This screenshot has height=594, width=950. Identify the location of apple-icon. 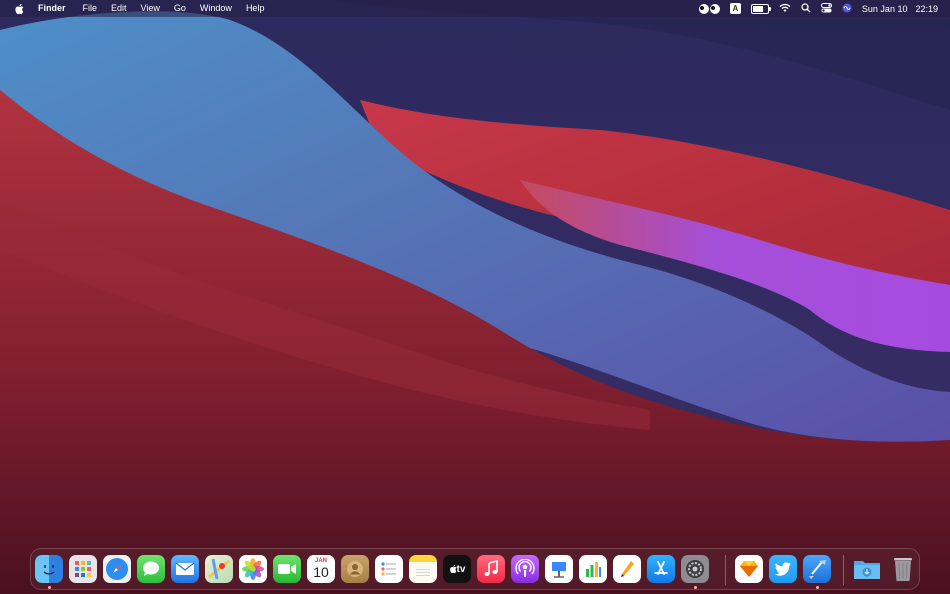
(20, 9).